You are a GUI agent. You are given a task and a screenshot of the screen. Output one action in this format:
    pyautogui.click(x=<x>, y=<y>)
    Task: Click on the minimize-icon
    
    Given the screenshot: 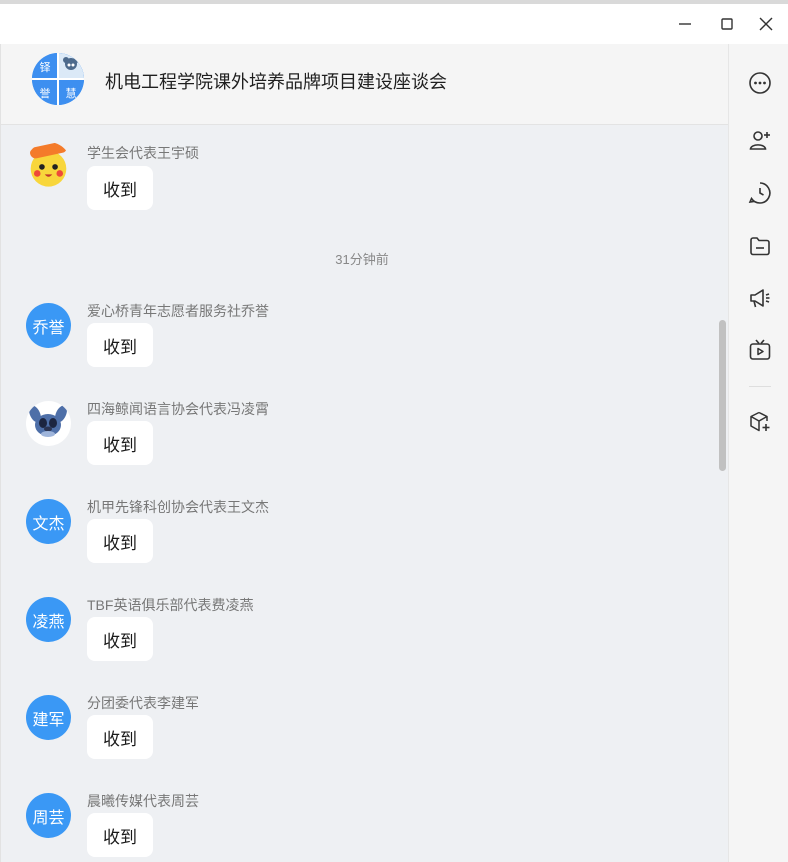 What is the action you would take?
    pyautogui.click(x=685, y=24)
    